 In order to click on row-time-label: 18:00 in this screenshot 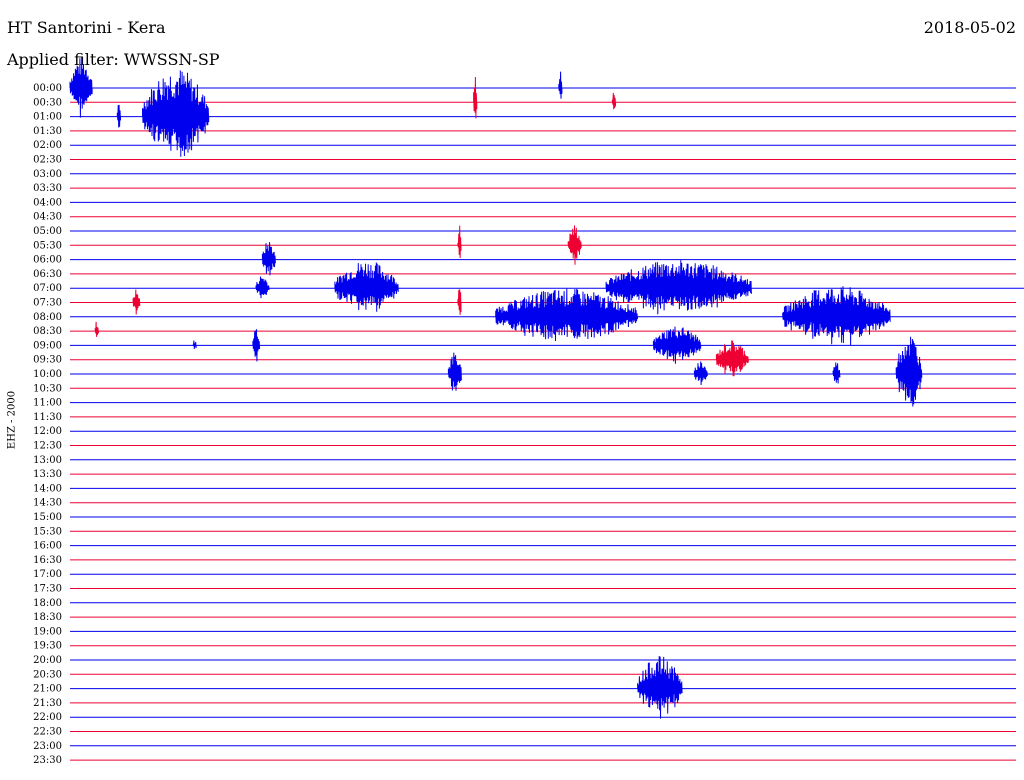, I will do `click(47, 603)`.